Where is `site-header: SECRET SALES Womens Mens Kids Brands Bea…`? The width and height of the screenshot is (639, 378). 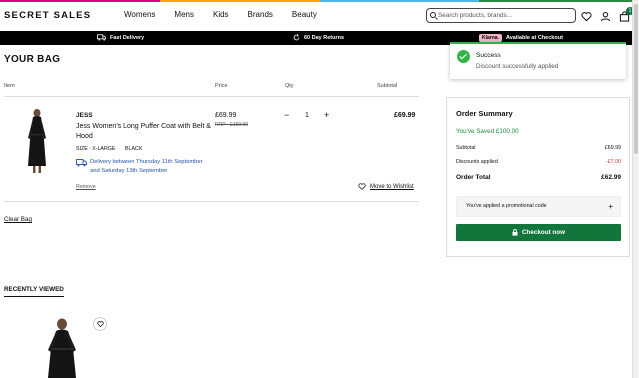
site-header: SECRET SALES Womens Mens Kids Brands Bea… is located at coordinates (317, 15).